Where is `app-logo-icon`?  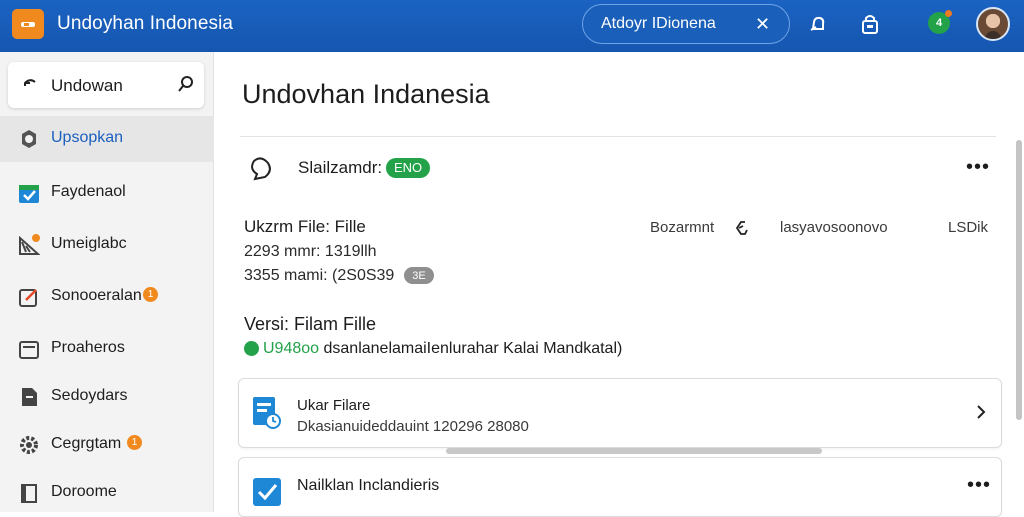 app-logo-icon is located at coordinates (28, 24).